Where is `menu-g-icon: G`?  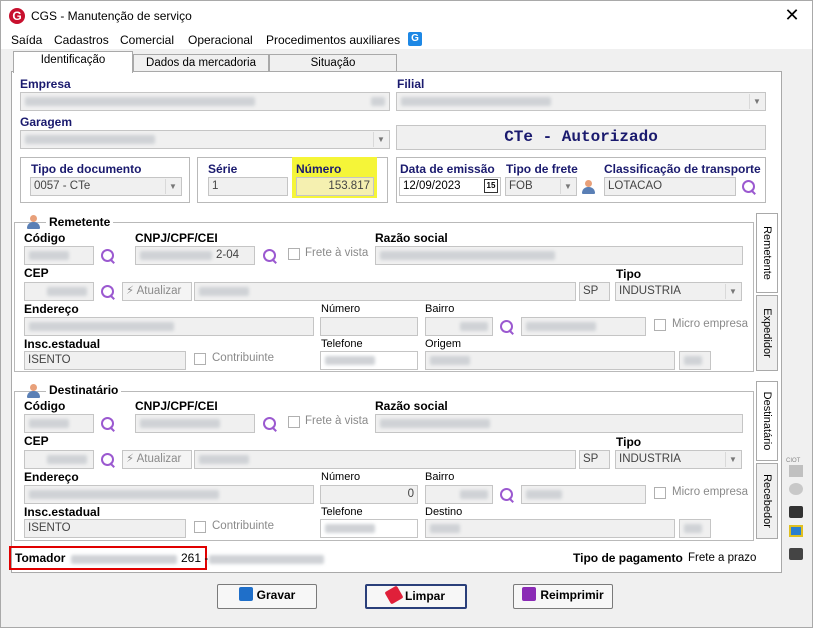 menu-g-icon: G is located at coordinates (415, 39).